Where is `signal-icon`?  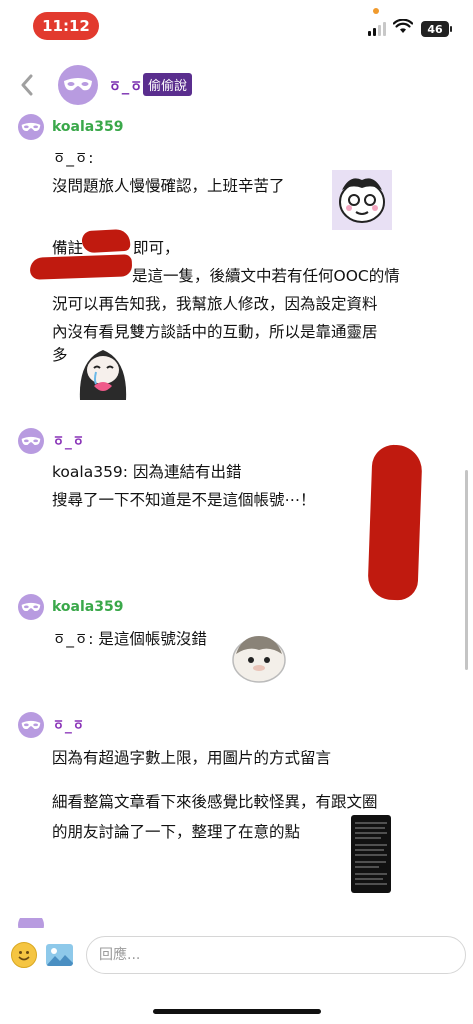 signal-icon is located at coordinates (377, 29).